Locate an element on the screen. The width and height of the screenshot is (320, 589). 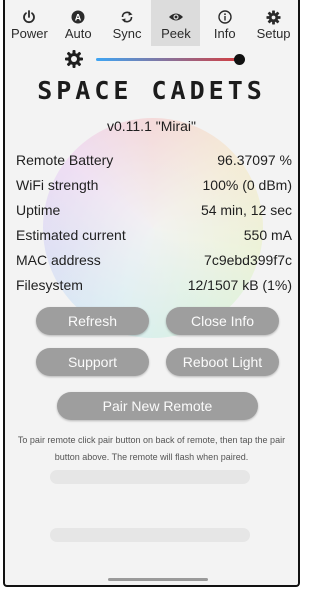
tab-setup: Setup is located at coordinates (273, 23).